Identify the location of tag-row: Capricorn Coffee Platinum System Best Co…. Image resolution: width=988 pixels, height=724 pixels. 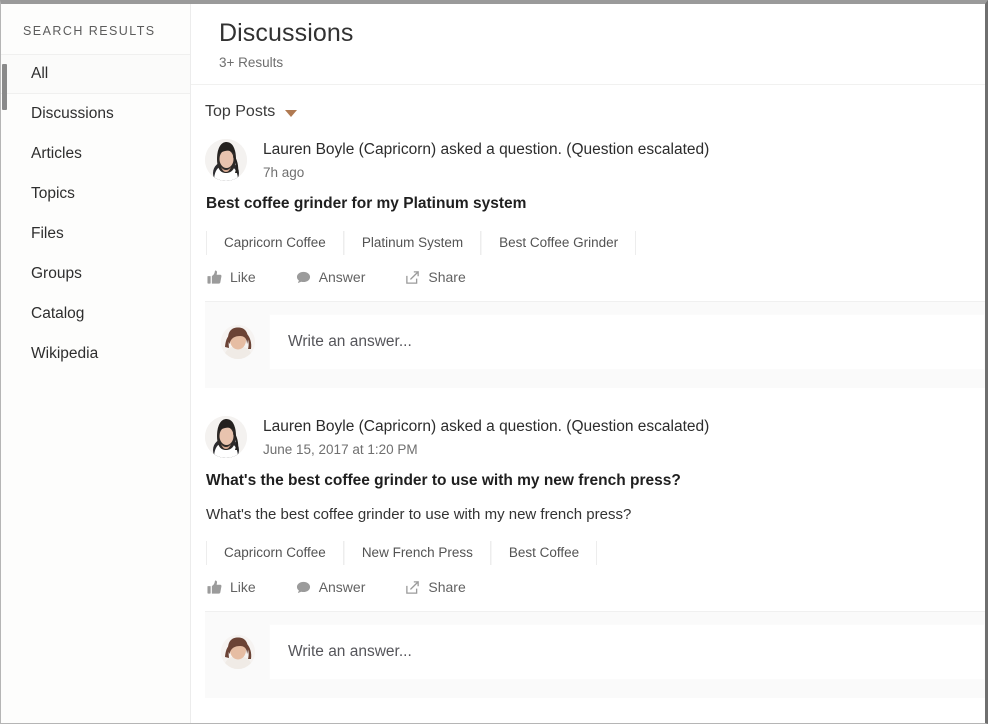
(595, 243).